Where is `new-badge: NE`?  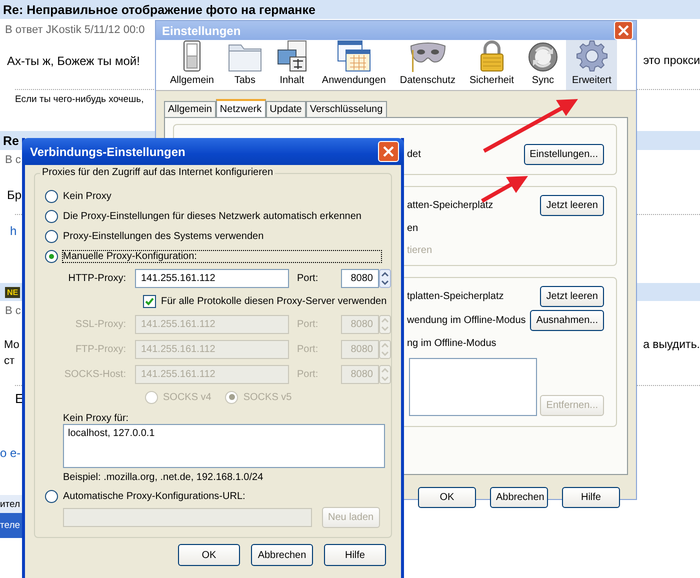
new-badge: NE is located at coordinates (12, 292).